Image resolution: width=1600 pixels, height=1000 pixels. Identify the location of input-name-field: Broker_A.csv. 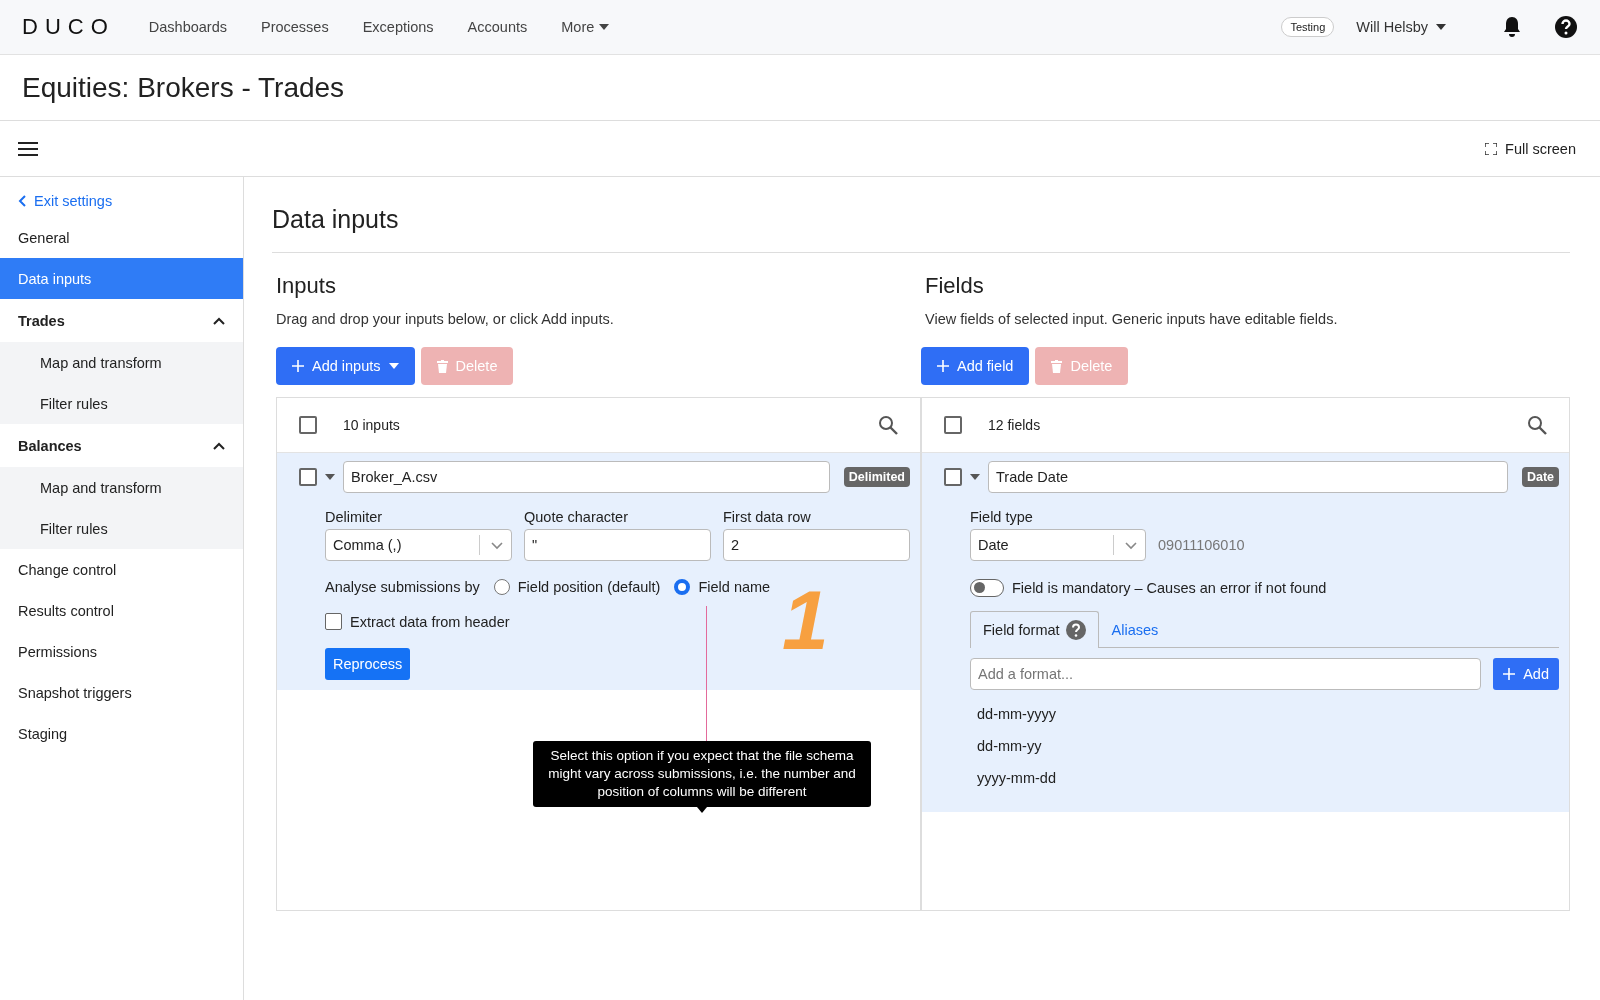
(586, 477).